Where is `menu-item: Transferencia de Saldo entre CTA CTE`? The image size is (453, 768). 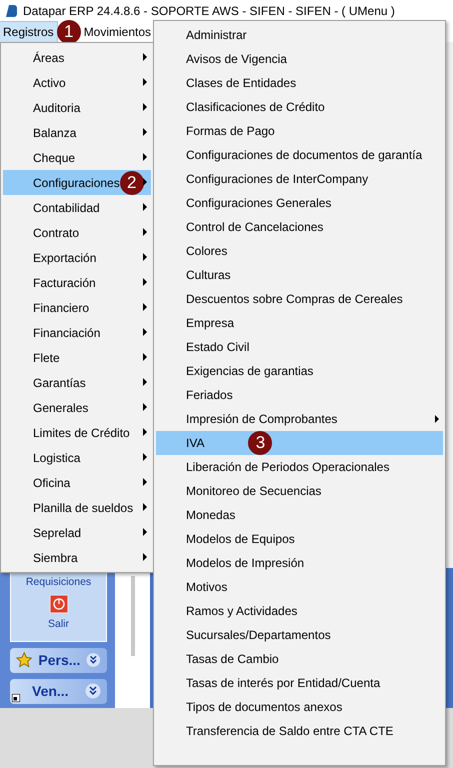 menu-item: Transferencia de Saldo entre CTA CTE is located at coordinates (299, 731).